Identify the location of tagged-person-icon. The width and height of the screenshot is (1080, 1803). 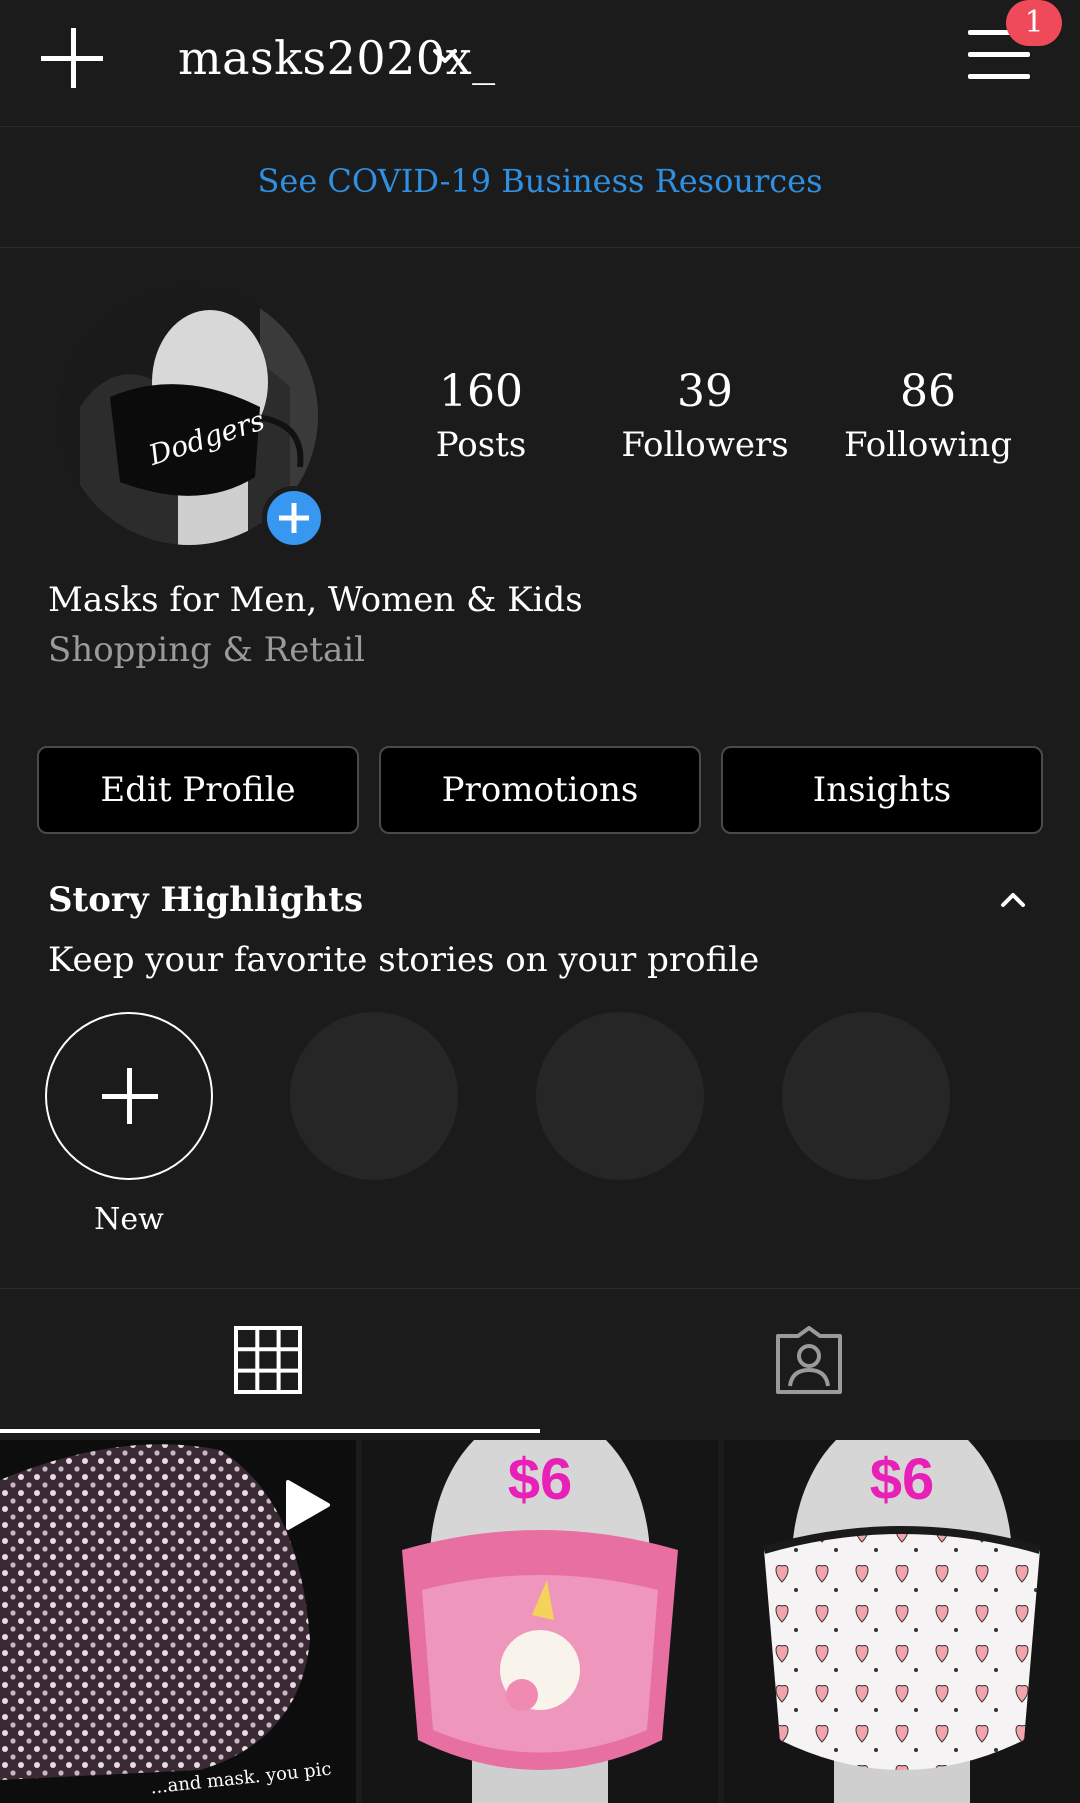
(809, 1360).